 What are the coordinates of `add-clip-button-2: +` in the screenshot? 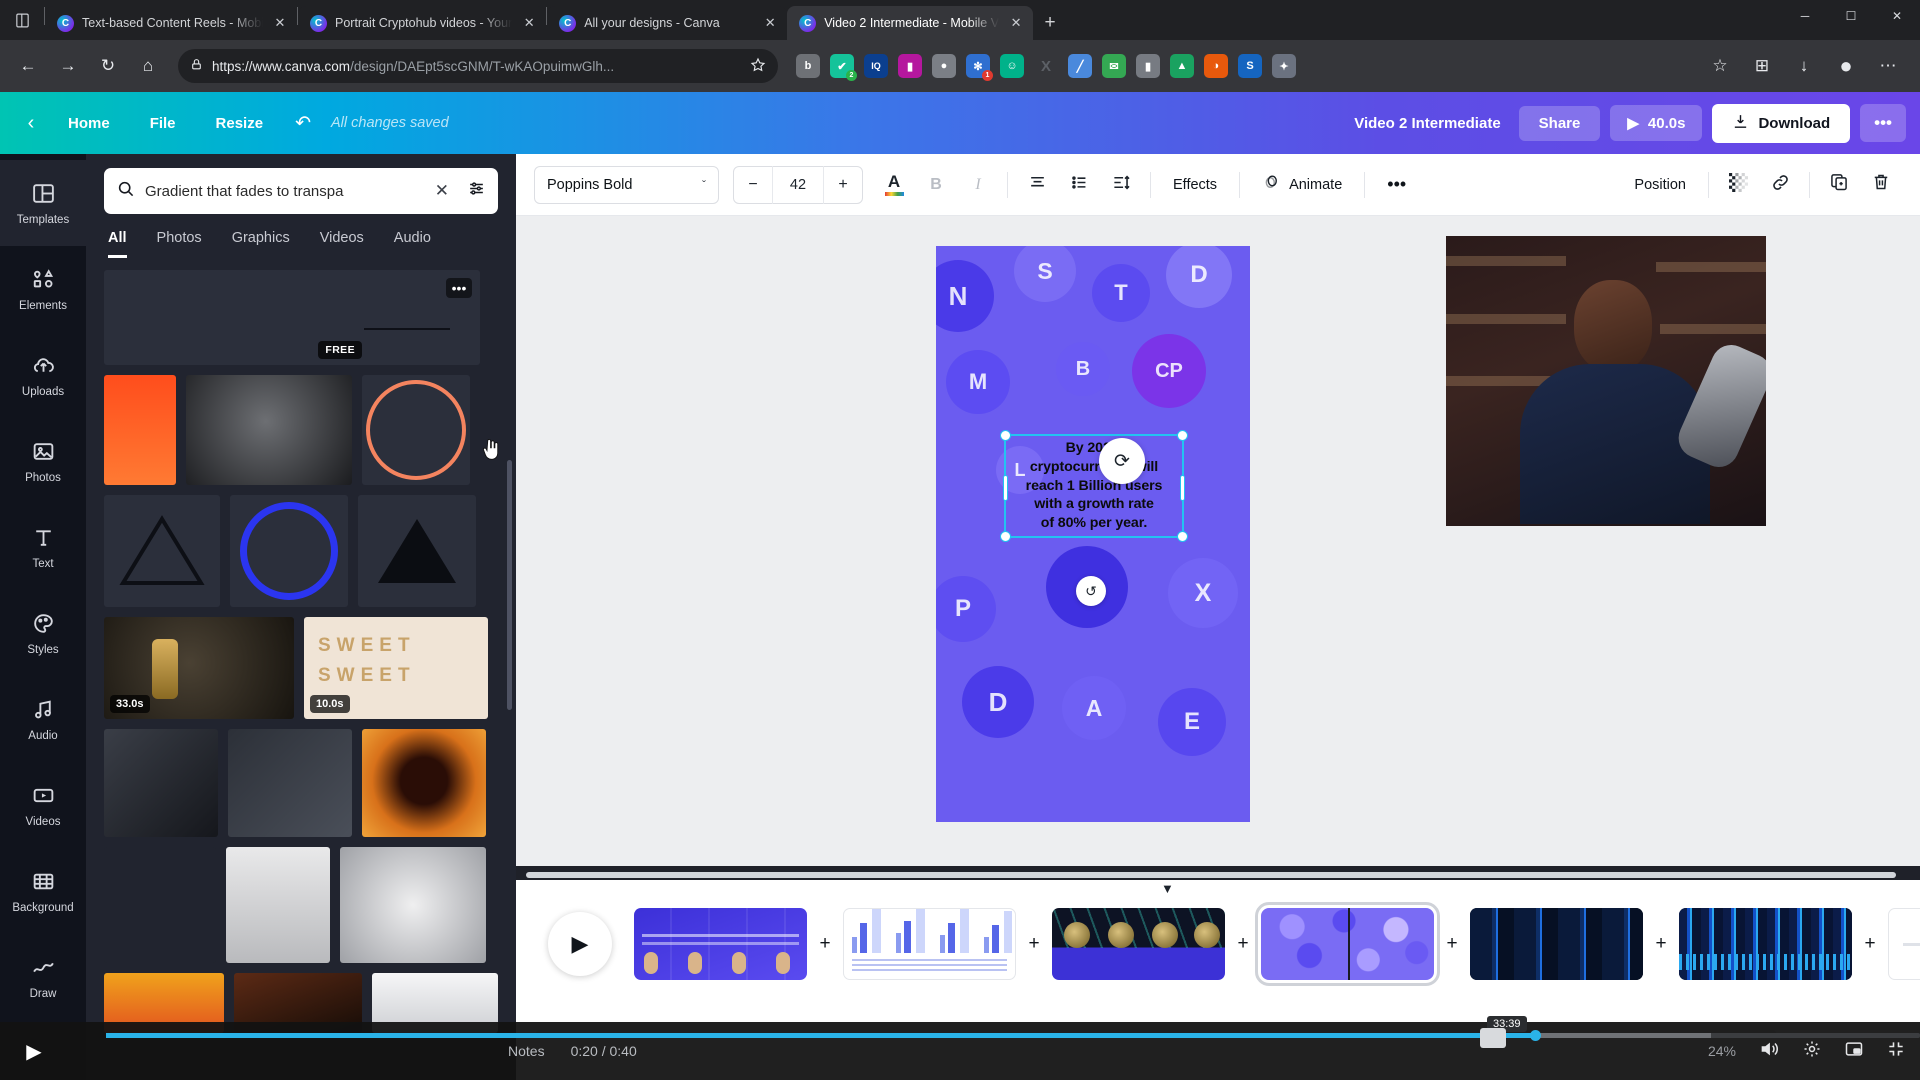 It's located at (1034, 944).